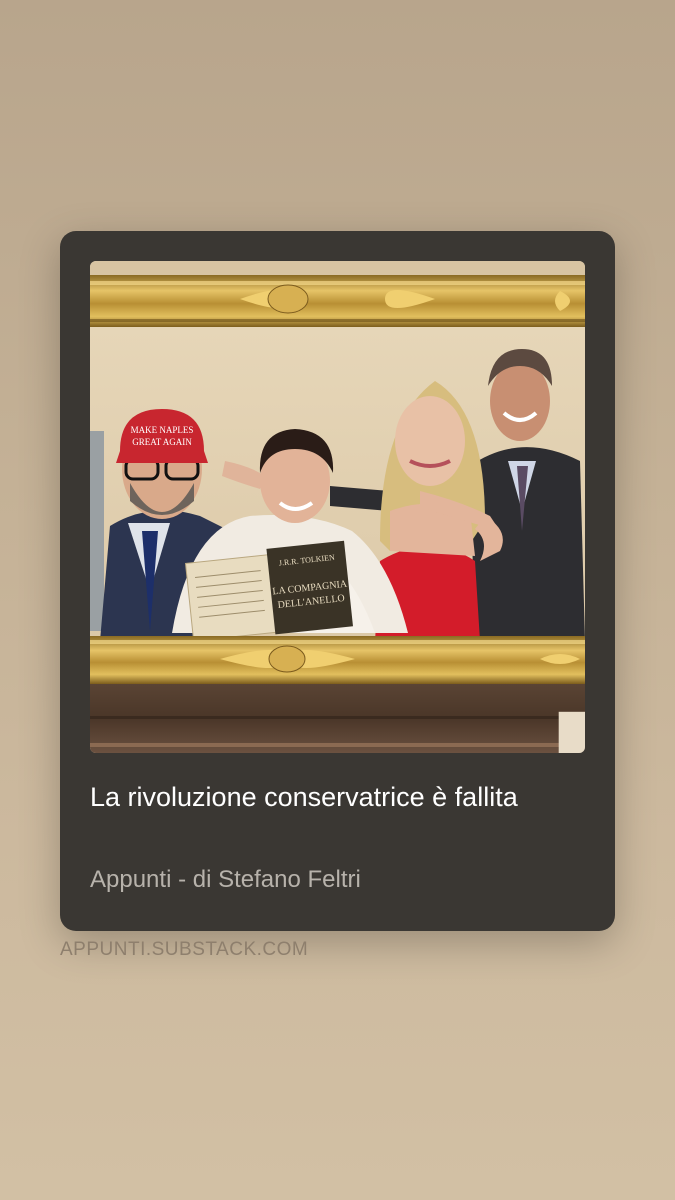 The image size is (675, 1200). I want to click on cap-text-1: MAKE NAPLES, so click(162, 430).